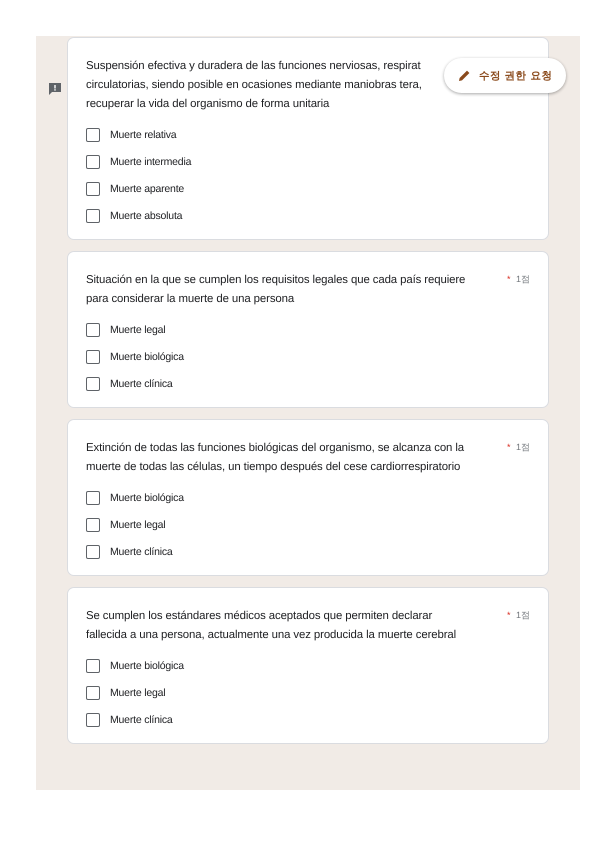 Image resolution: width=599 pixels, height=848 pixels. Describe the element at coordinates (505, 75) in the screenshot. I see `request-edit-button: 수정 권한 요청` at that location.